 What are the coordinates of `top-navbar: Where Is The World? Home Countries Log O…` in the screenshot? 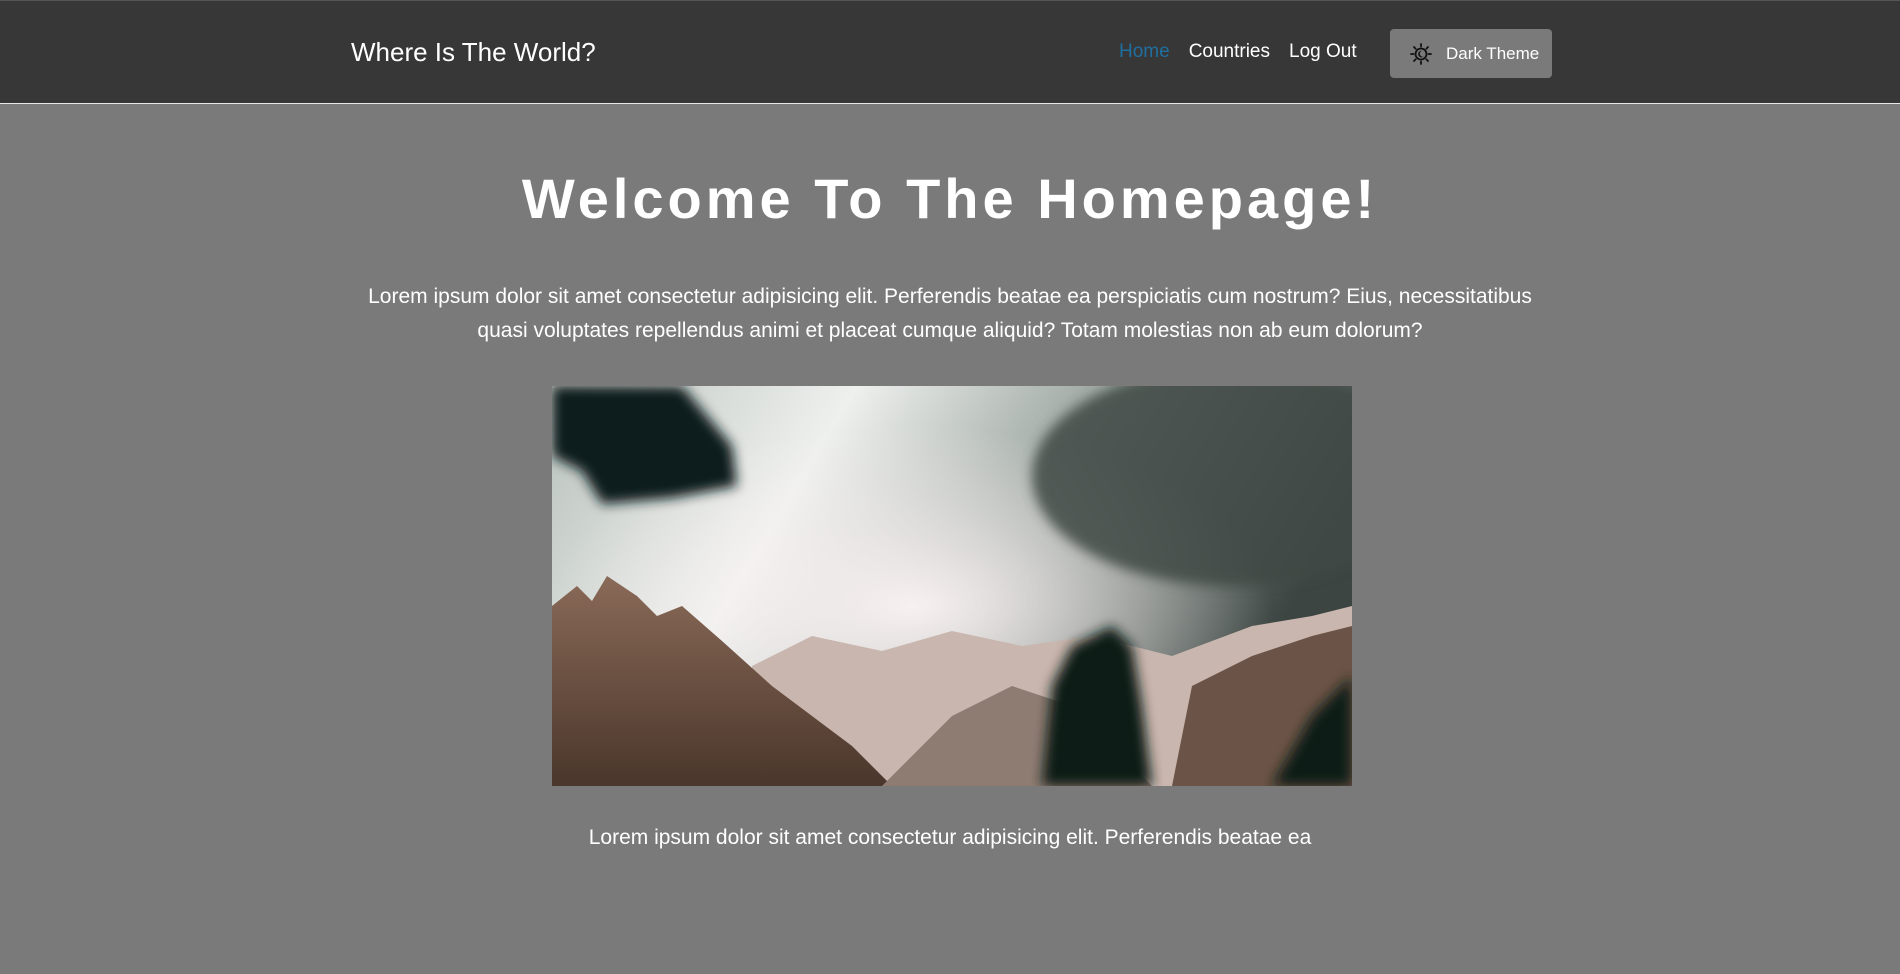 It's located at (950, 52).